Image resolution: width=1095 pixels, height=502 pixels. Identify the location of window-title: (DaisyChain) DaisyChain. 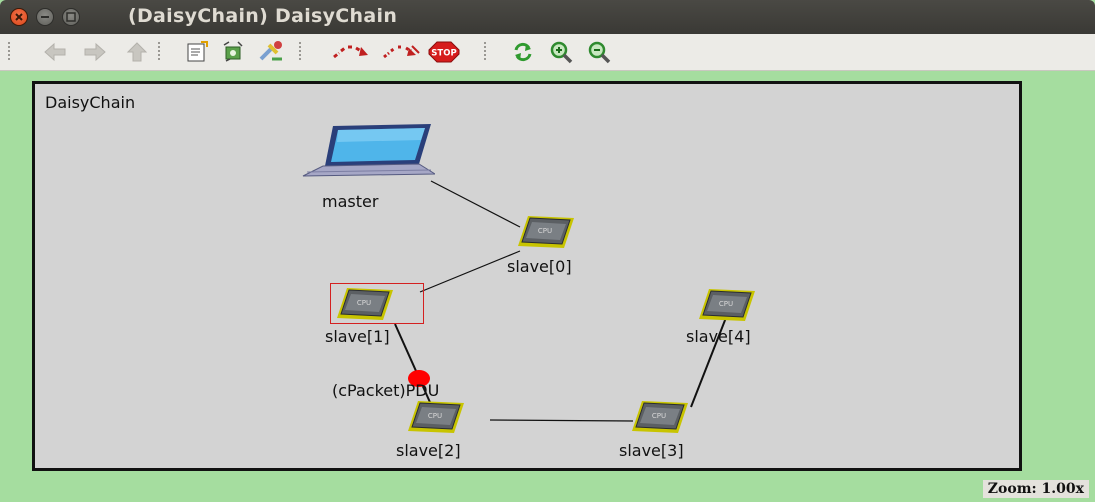
(263, 16).